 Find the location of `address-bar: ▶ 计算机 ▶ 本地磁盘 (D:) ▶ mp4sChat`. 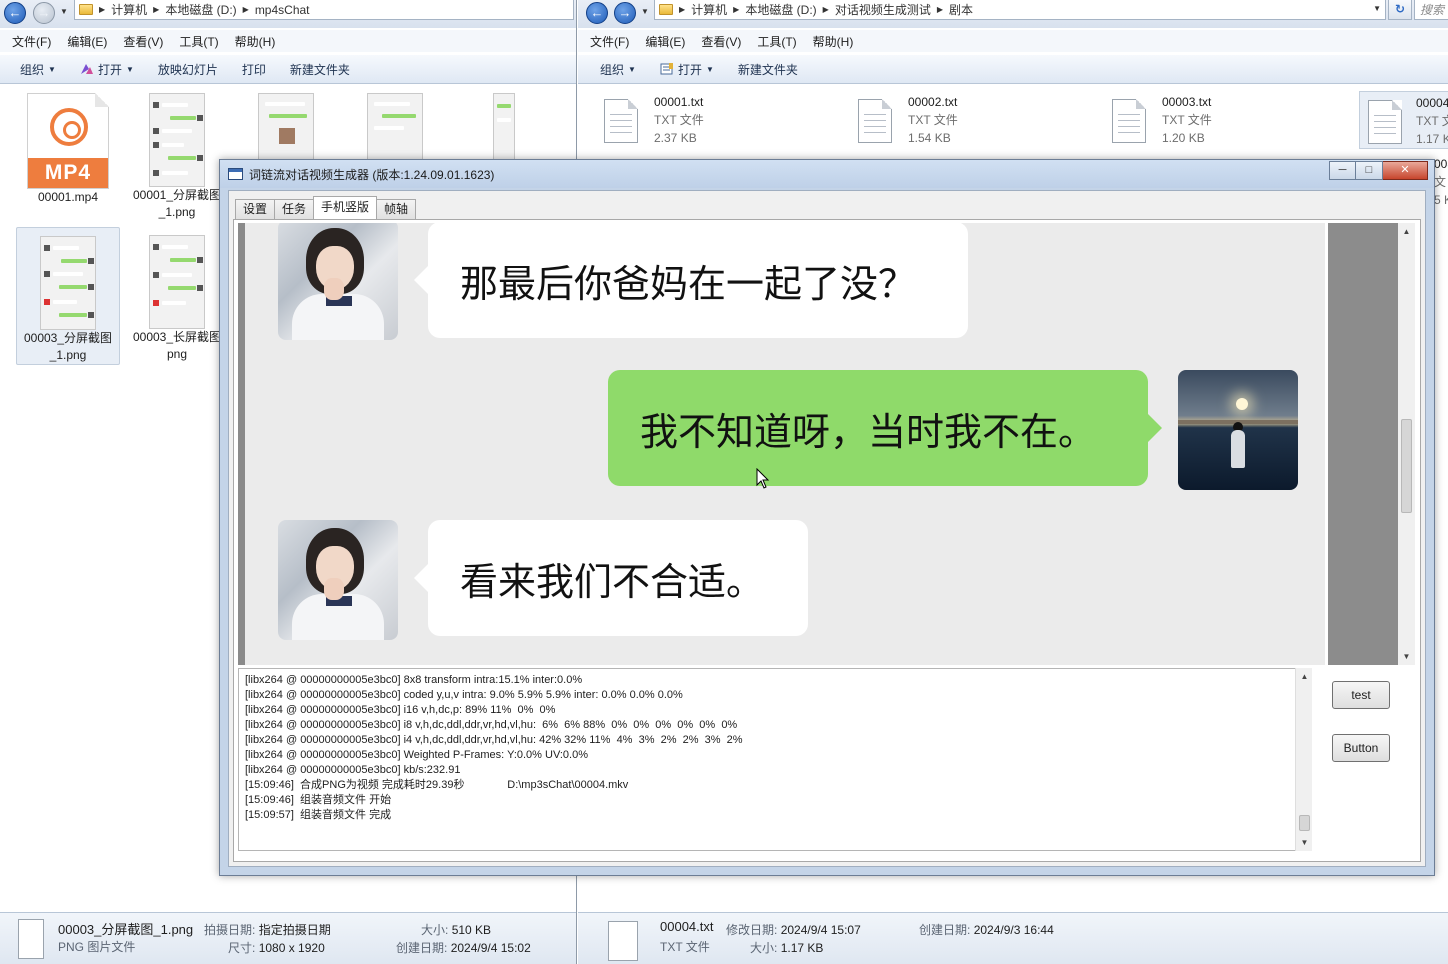

address-bar: ▶ 计算机 ▶ 本地磁盘 (D:) ▶ mp4sChat is located at coordinates (324, 10).